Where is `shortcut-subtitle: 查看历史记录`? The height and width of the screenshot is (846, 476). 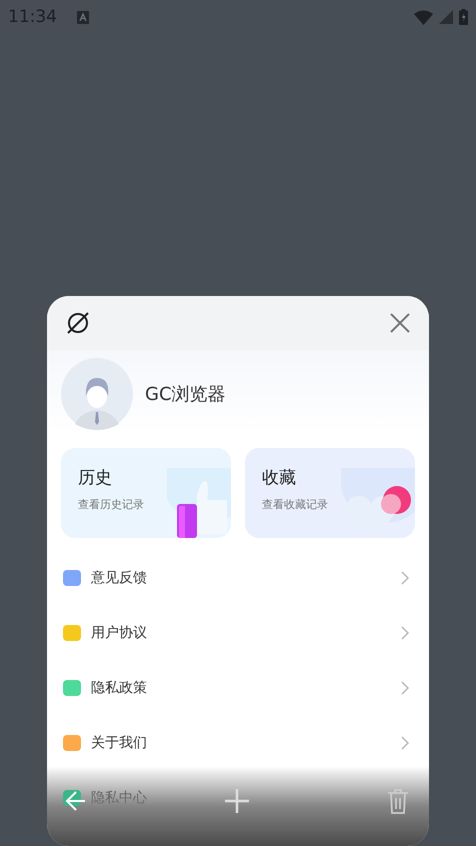
shortcut-subtitle: 查看历史记录 is located at coordinates (111, 504).